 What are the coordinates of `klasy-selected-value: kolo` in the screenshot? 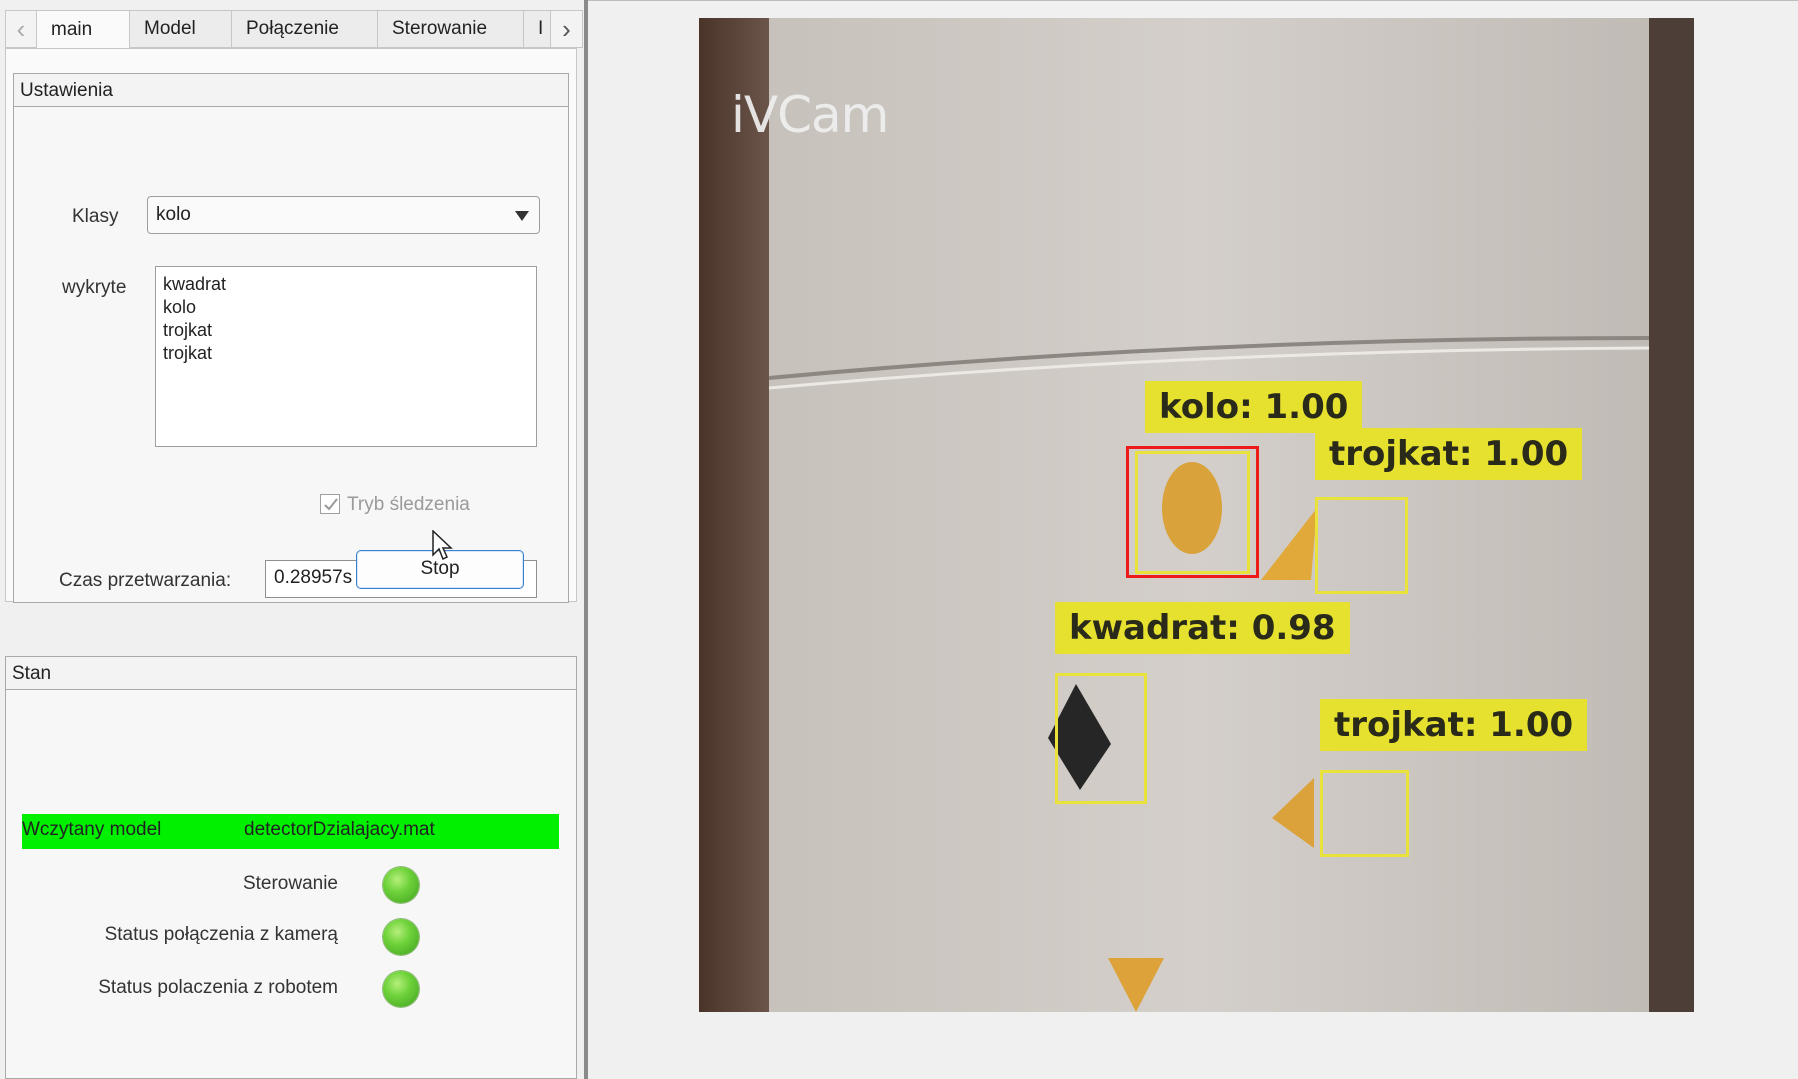 It's located at (173, 214).